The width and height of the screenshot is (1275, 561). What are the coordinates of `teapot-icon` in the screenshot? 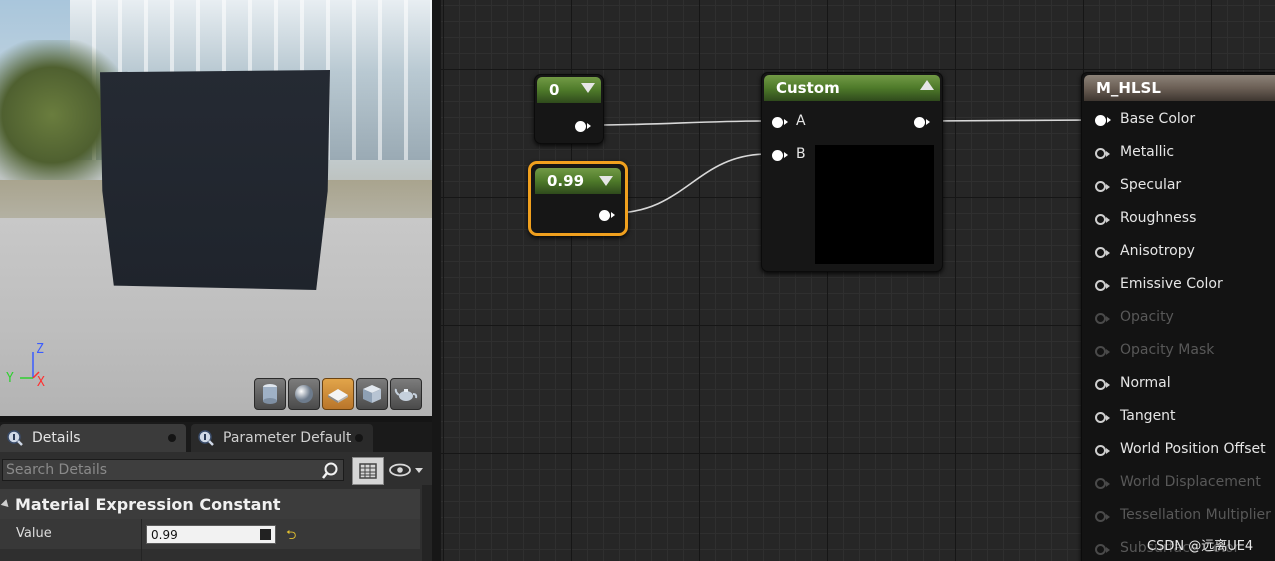 It's located at (406, 394).